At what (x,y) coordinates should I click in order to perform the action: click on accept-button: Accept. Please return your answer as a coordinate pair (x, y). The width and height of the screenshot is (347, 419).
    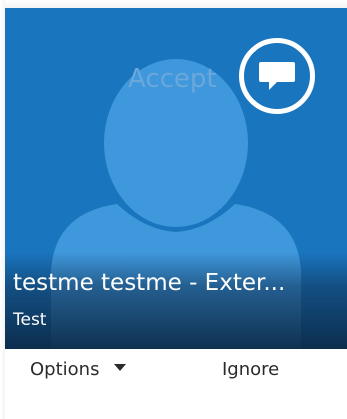
    Looking at the image, I should click on (172, 79).